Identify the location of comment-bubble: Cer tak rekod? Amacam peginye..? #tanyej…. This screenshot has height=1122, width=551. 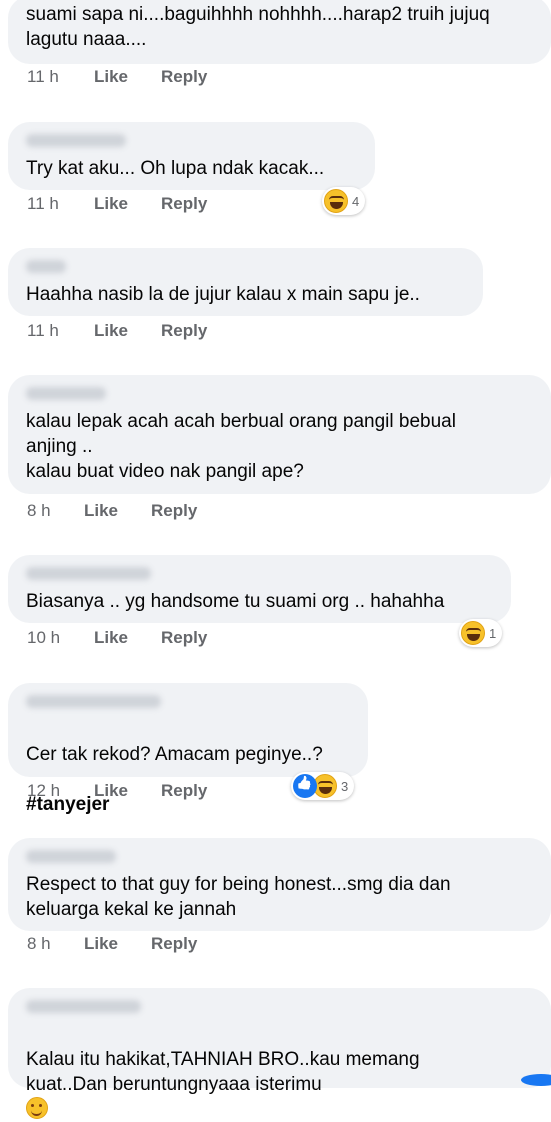
(188, 749).